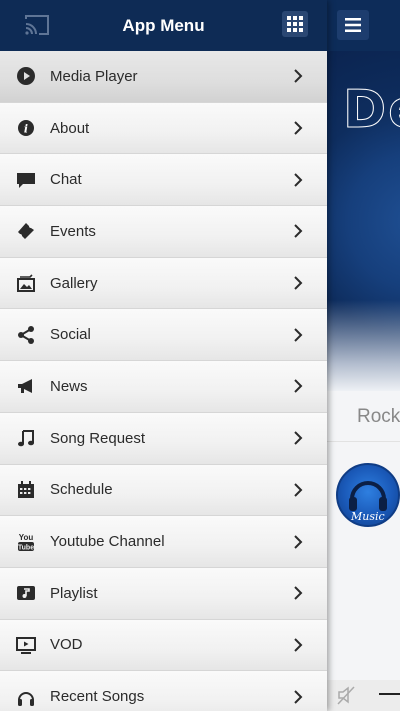 The width and height of the screenshot is (400, 711). I want to click on menu-item-label: Chat, so click(66, 180).